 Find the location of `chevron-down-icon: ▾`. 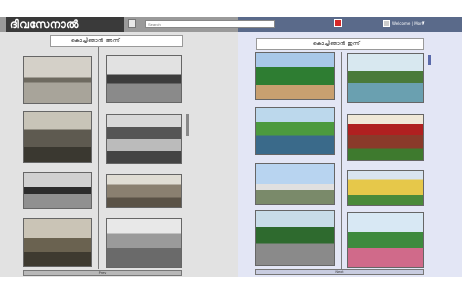

chevron-down-icon: ▾ is located at coordinates (423, 23).